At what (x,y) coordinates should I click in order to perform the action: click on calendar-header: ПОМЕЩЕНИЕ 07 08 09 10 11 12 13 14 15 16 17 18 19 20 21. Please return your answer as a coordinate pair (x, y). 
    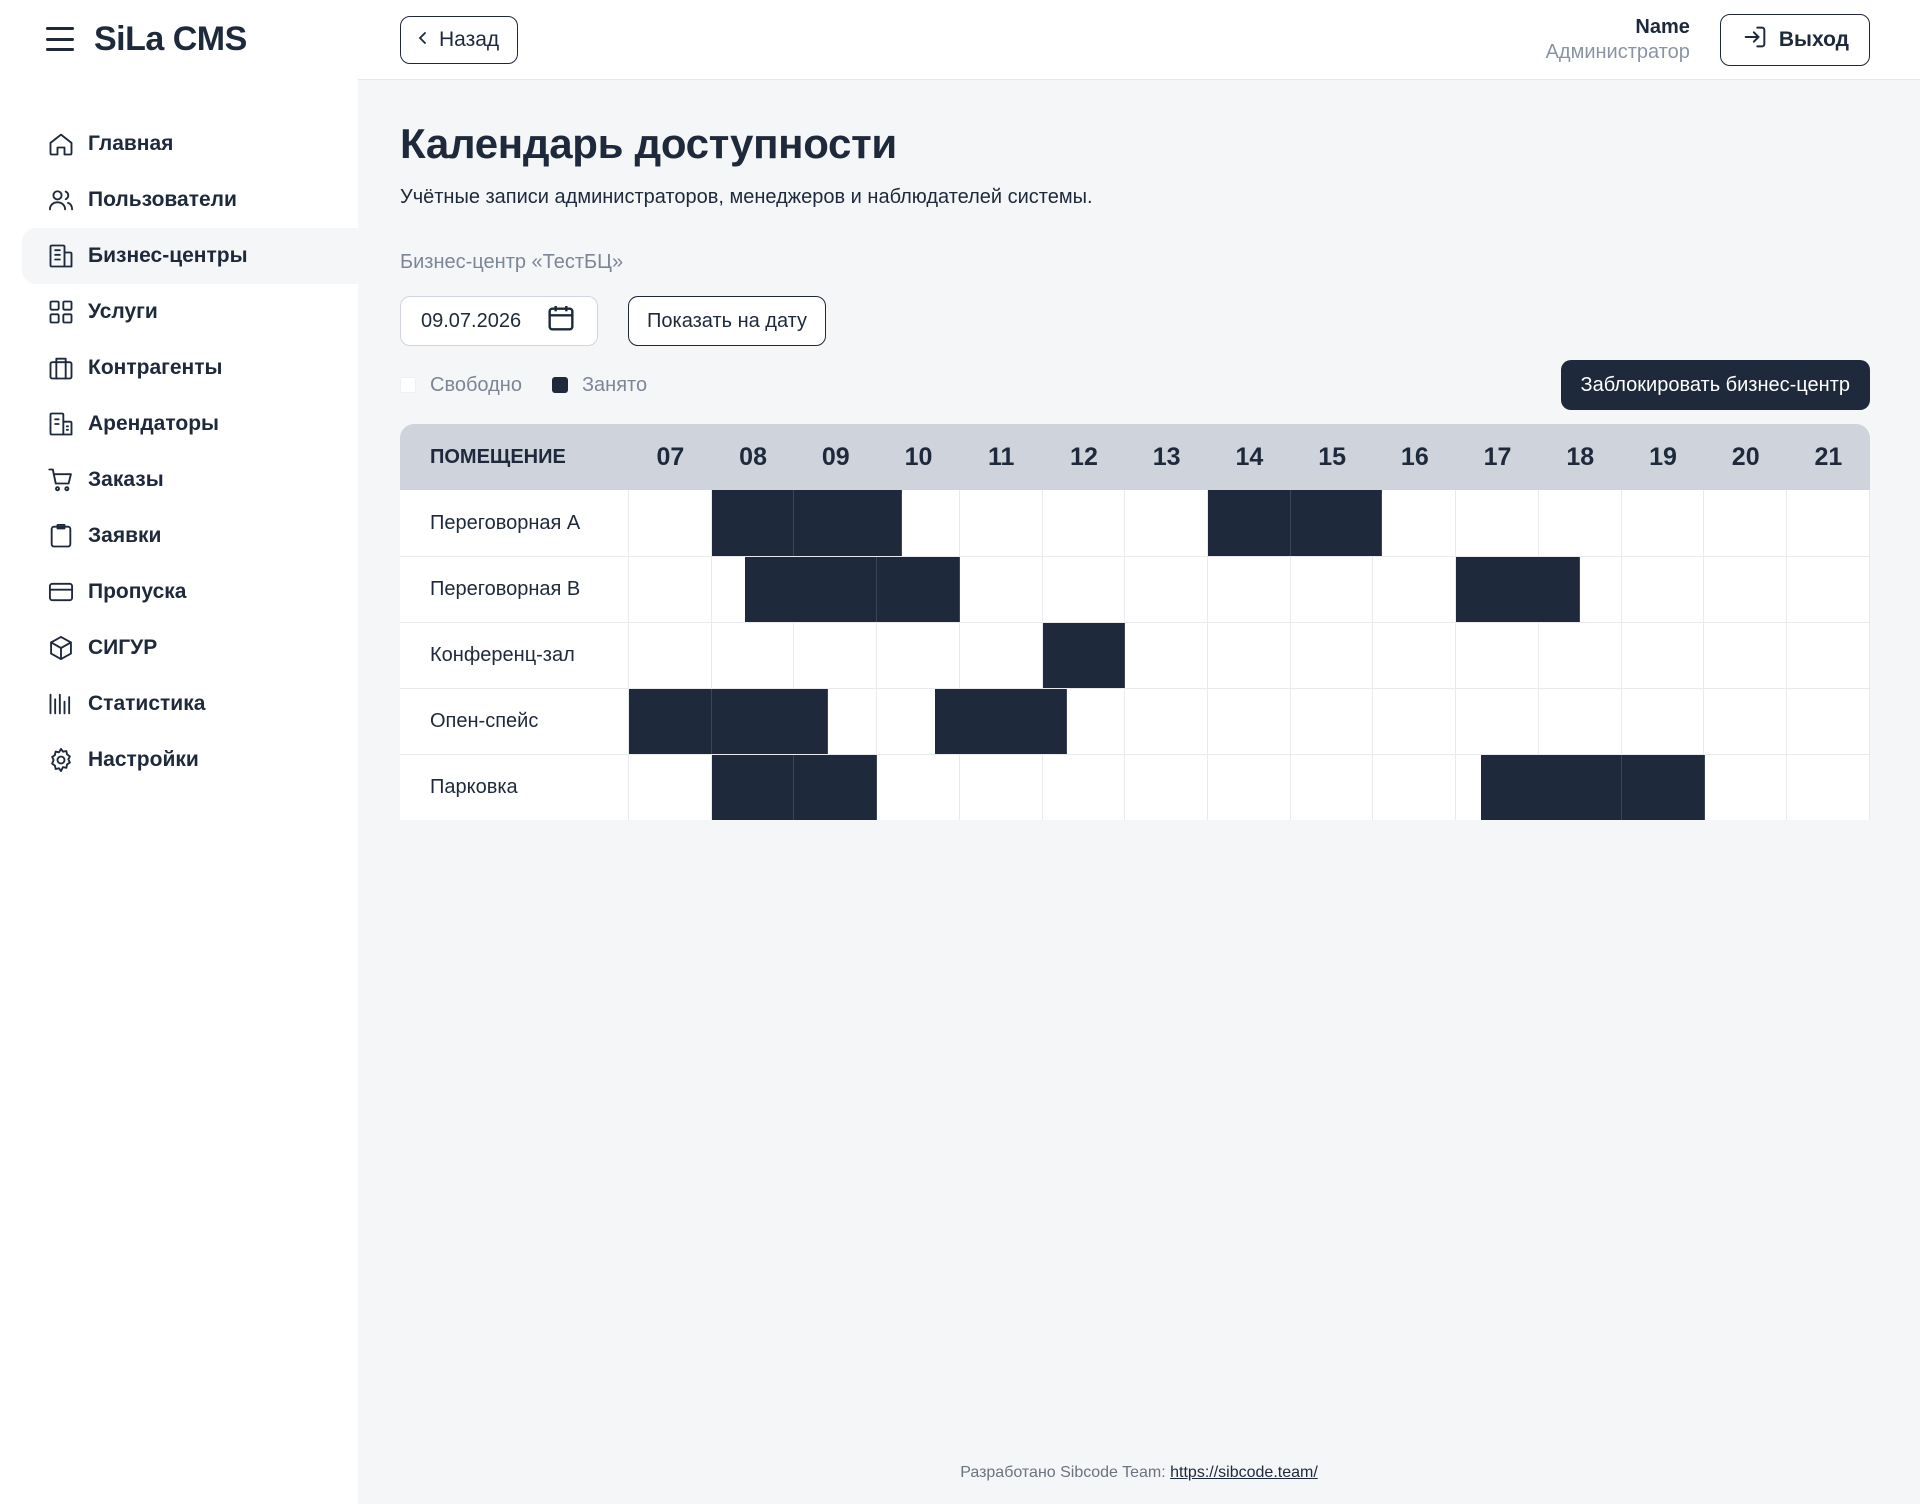
    Looking at the image, I should click on (1135, 457).